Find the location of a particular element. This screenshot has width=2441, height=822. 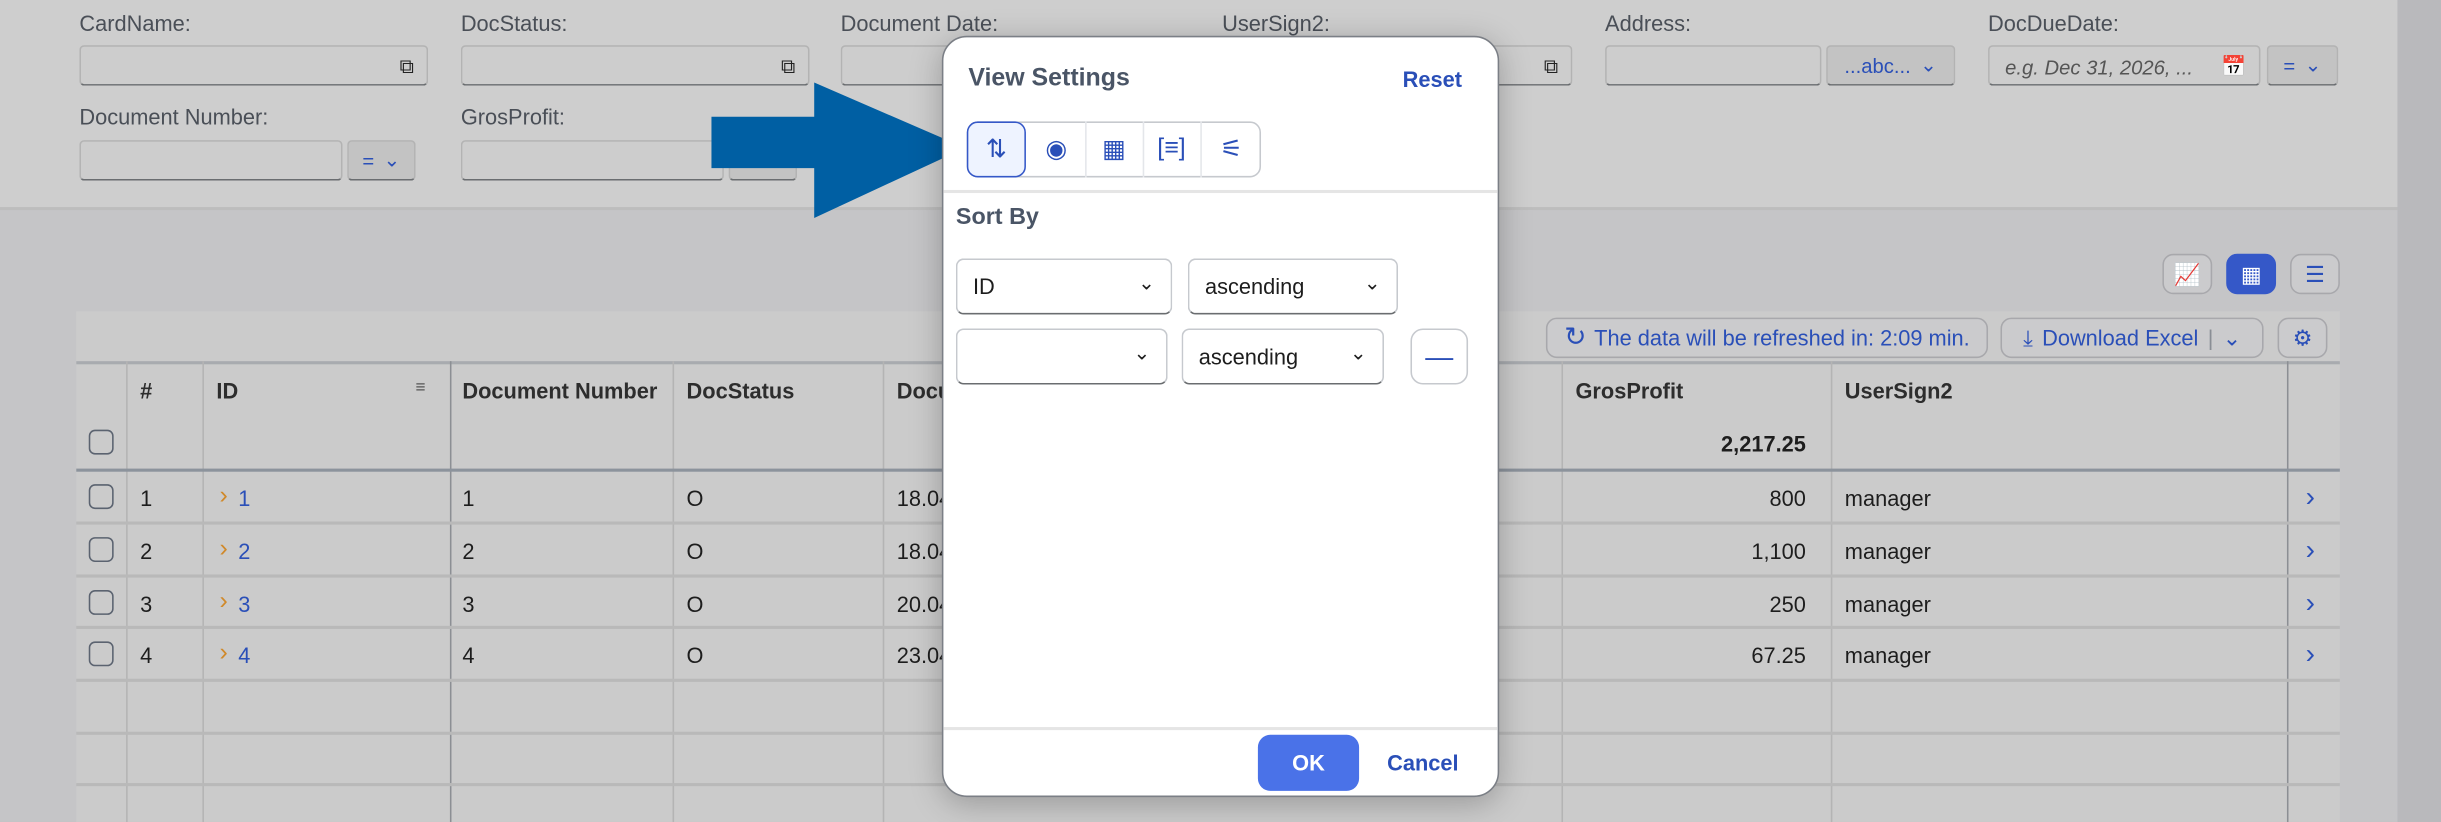

sort-indicator-icon: ≡ is located at coordinates (420, 387).